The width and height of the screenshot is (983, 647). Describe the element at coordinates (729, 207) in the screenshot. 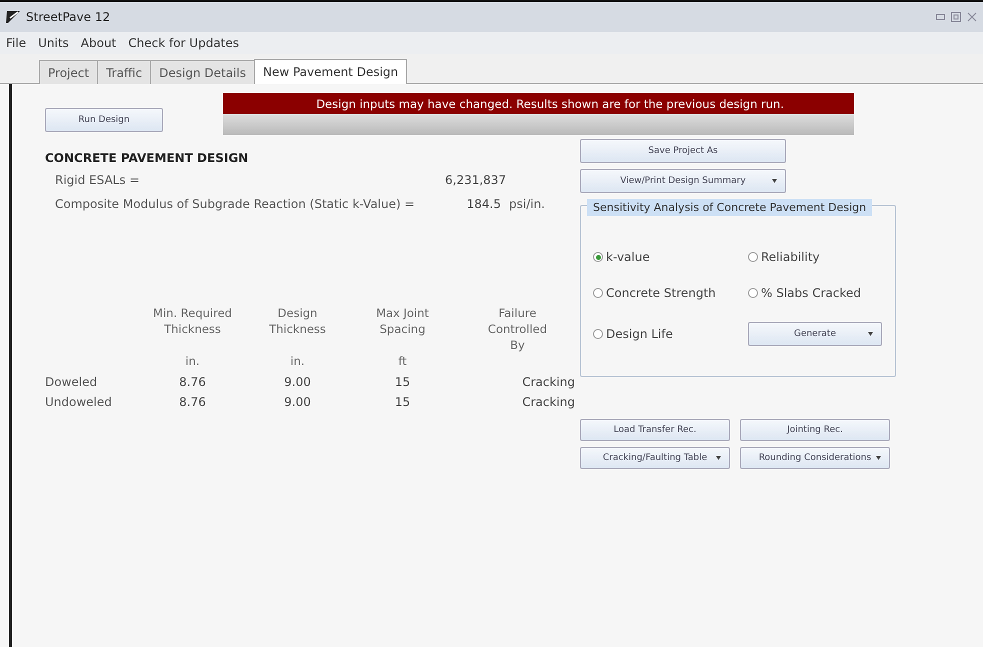

I see `group-title: Sensitivity Analysis of Concrete Pavement Design` at that location.